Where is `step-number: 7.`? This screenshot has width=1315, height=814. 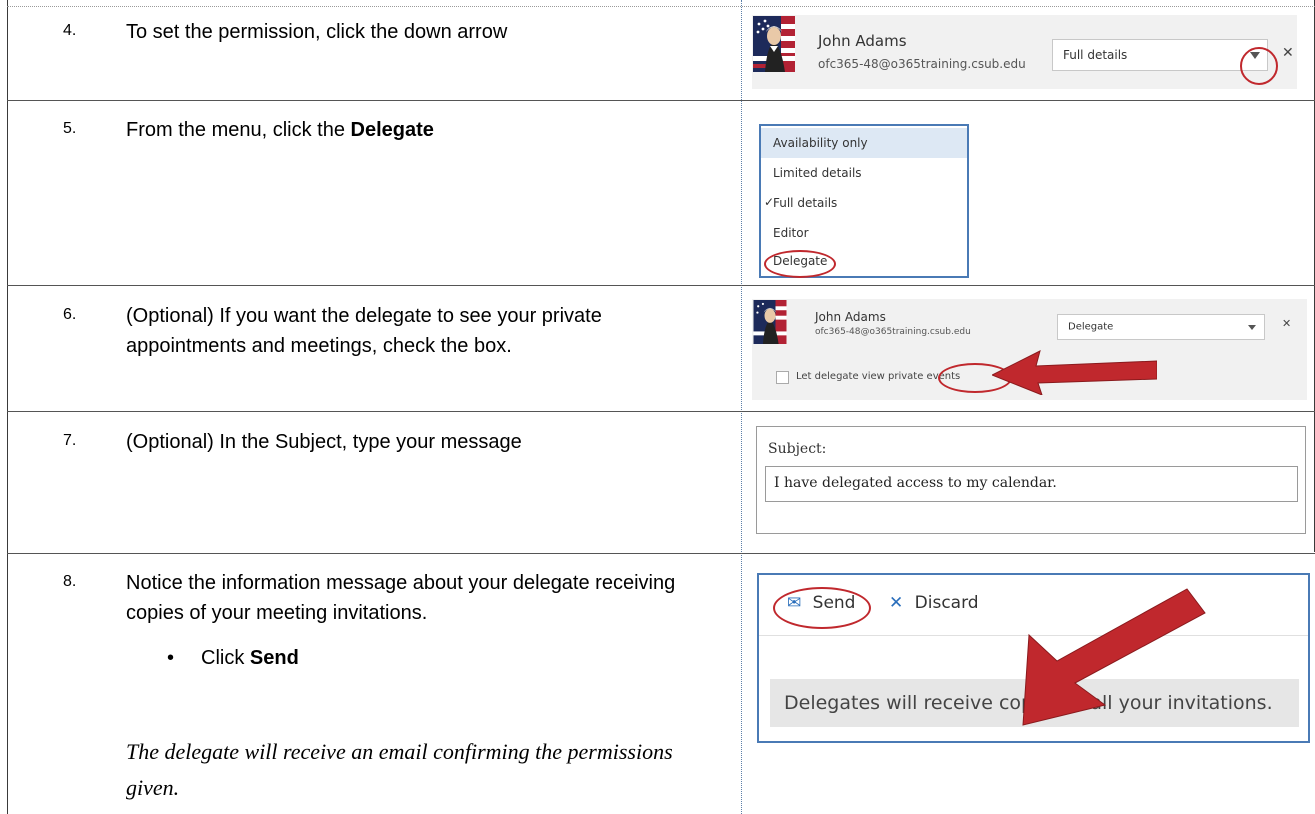
step-number: 7. is located at coordinates (70, 440).